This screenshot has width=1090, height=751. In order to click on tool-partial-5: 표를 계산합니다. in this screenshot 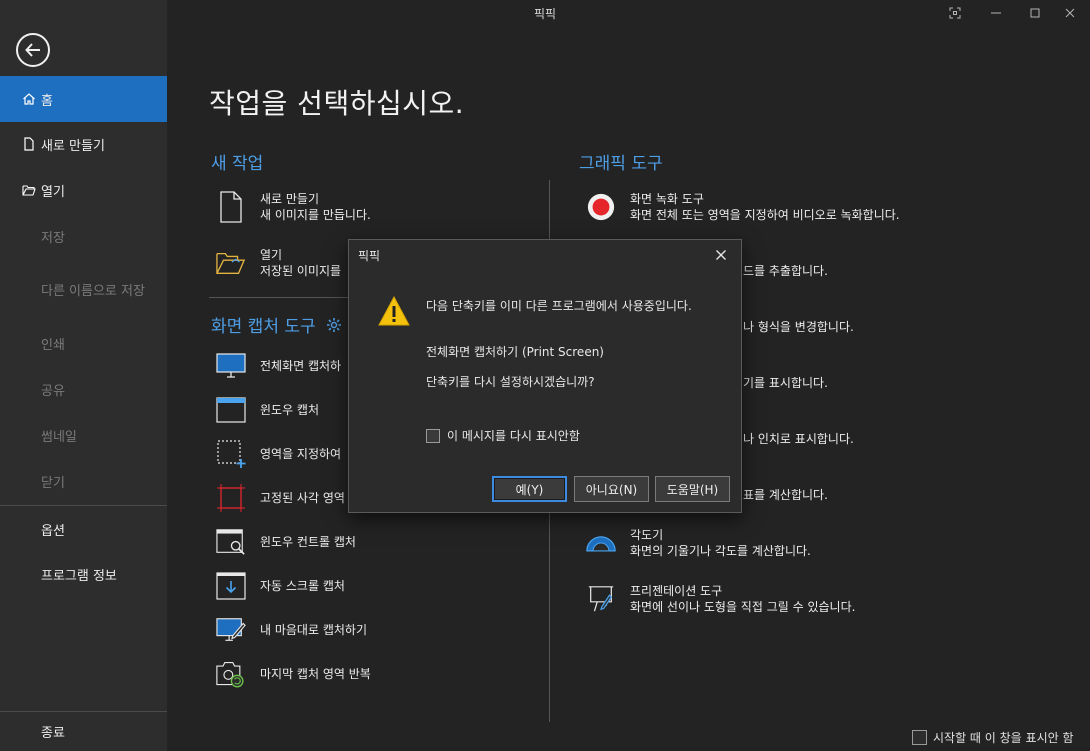, I will do `click(785, 495)`.